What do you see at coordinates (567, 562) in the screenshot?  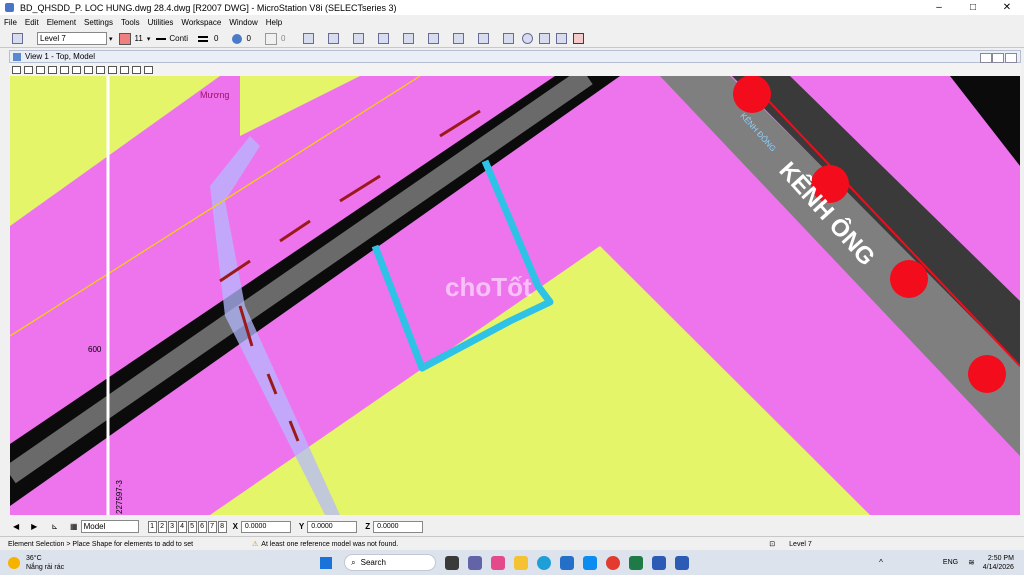 I see `store-icon` at bounding box center [567, 562].